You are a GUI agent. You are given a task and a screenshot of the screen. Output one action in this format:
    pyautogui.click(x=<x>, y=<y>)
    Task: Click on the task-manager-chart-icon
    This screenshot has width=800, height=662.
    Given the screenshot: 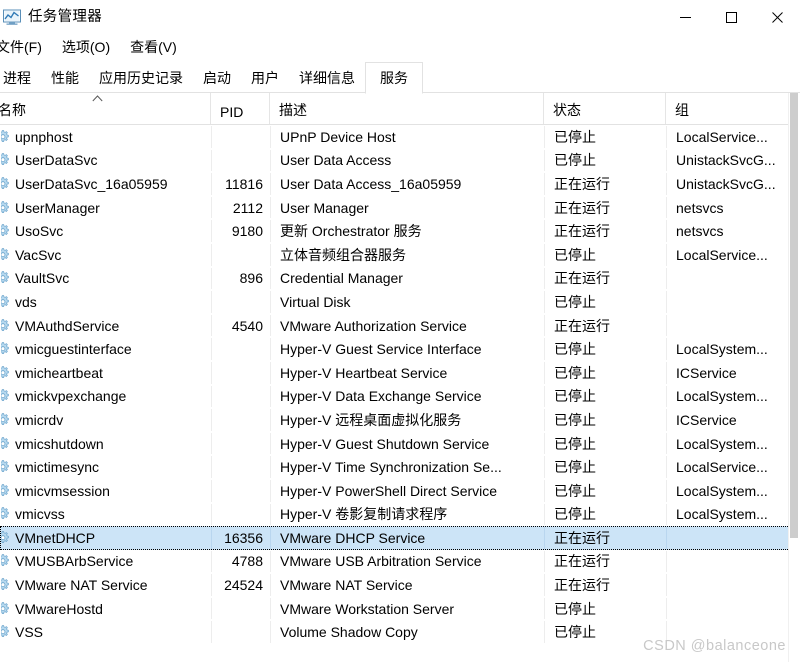 What is the action you would take?
    pyautogui.click(x=12, y=17)
    